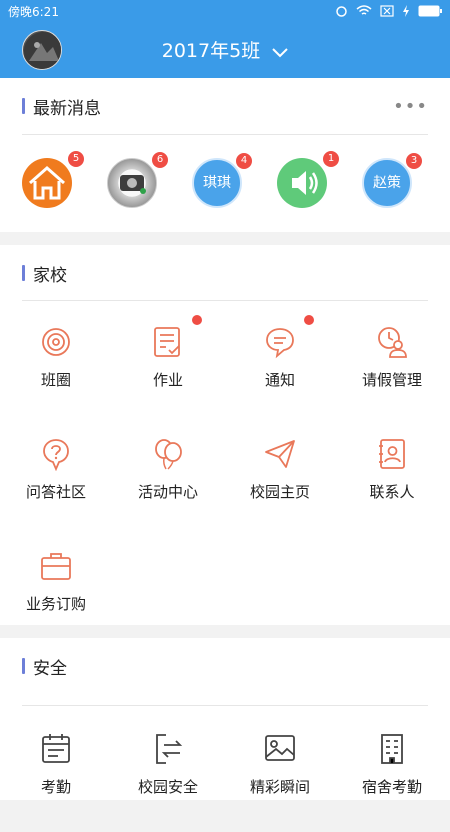  I want to click on grid-item-activity: 活动中心, so click(168, 487).